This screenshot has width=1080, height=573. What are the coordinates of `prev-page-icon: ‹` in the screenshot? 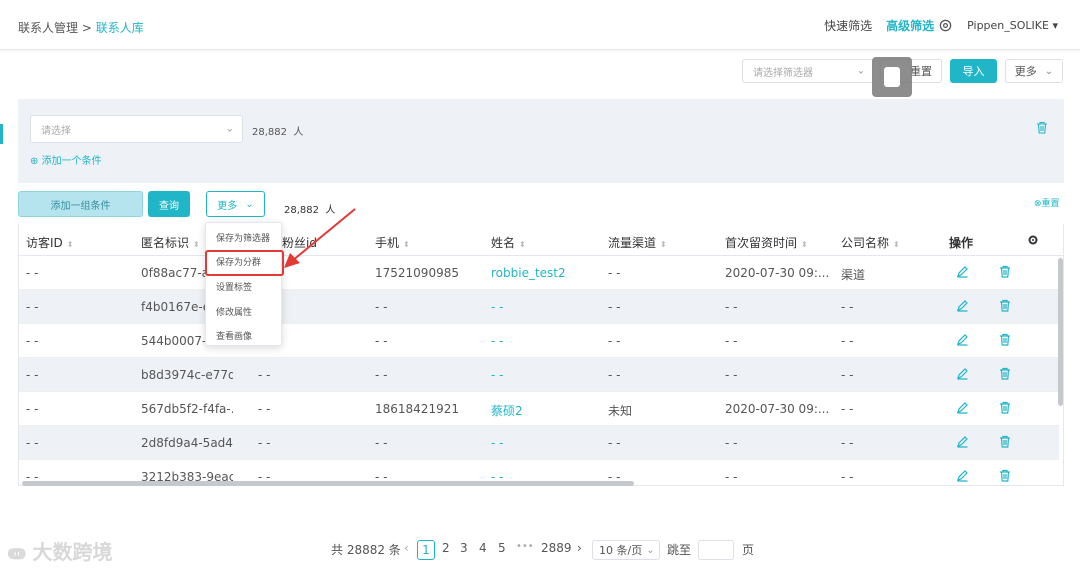 It's located at (406, 548).